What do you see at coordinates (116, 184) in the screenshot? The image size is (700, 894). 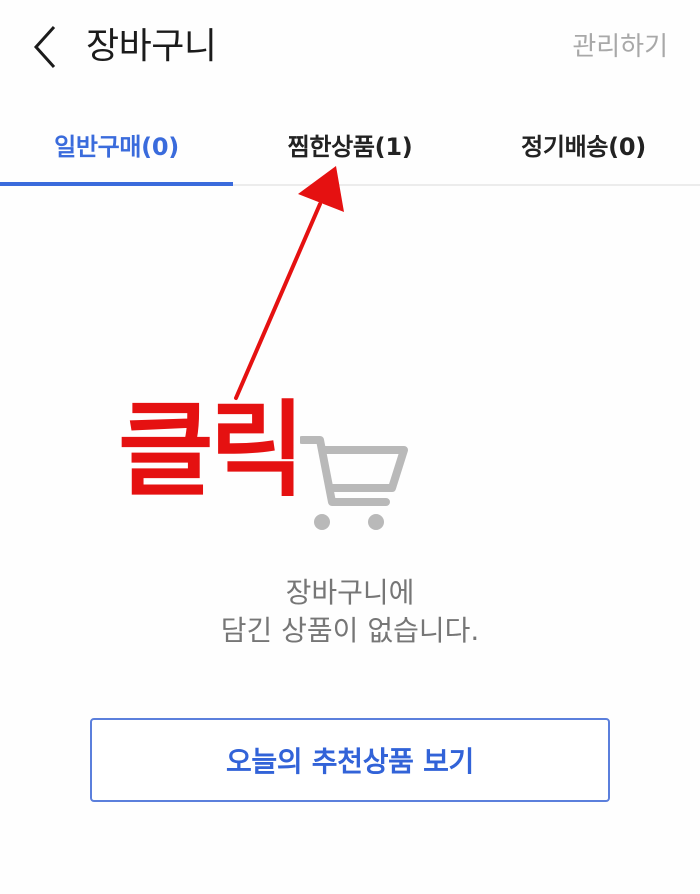 I see `active-tab-indicator` at bounding box center [116, 184].